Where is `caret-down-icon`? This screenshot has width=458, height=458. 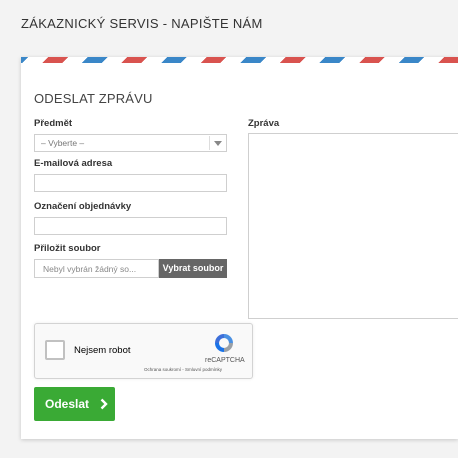
caret-down-icon is located at coordinates (217, 143).